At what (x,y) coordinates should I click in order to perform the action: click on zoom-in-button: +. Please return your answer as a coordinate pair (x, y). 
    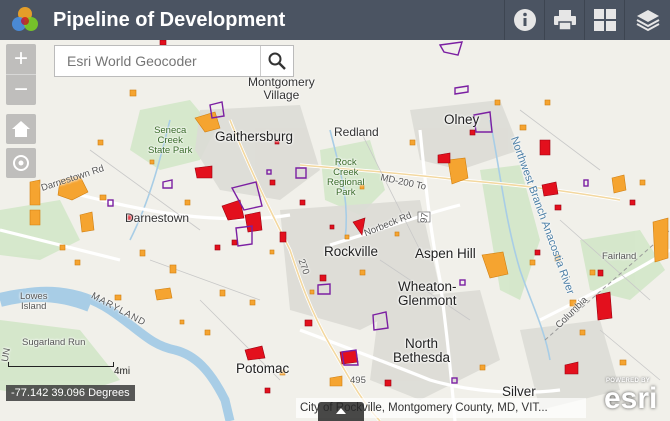
    Looking at the image, I should click on (21, 59).